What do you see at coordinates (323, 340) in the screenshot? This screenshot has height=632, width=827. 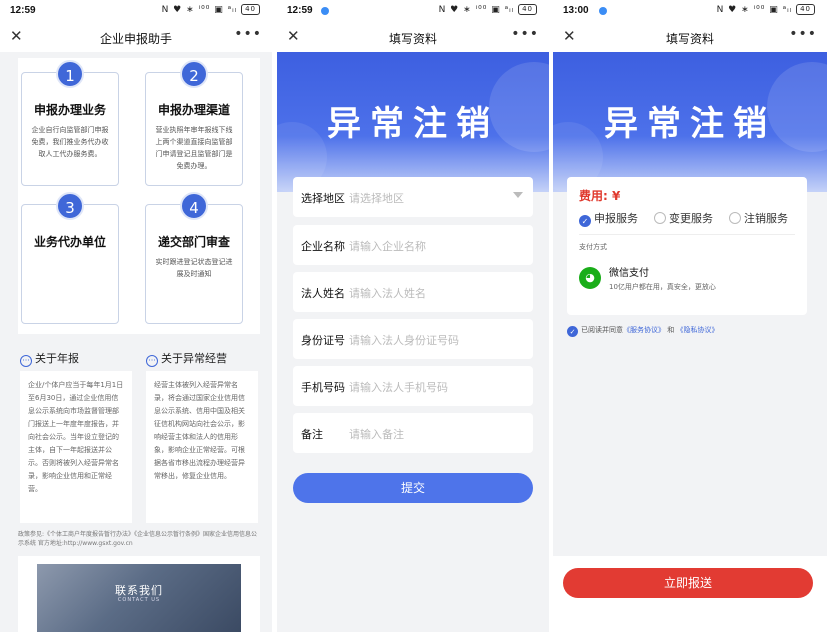 I see `field-label: 身份证号` at bounding box center [323, 340].